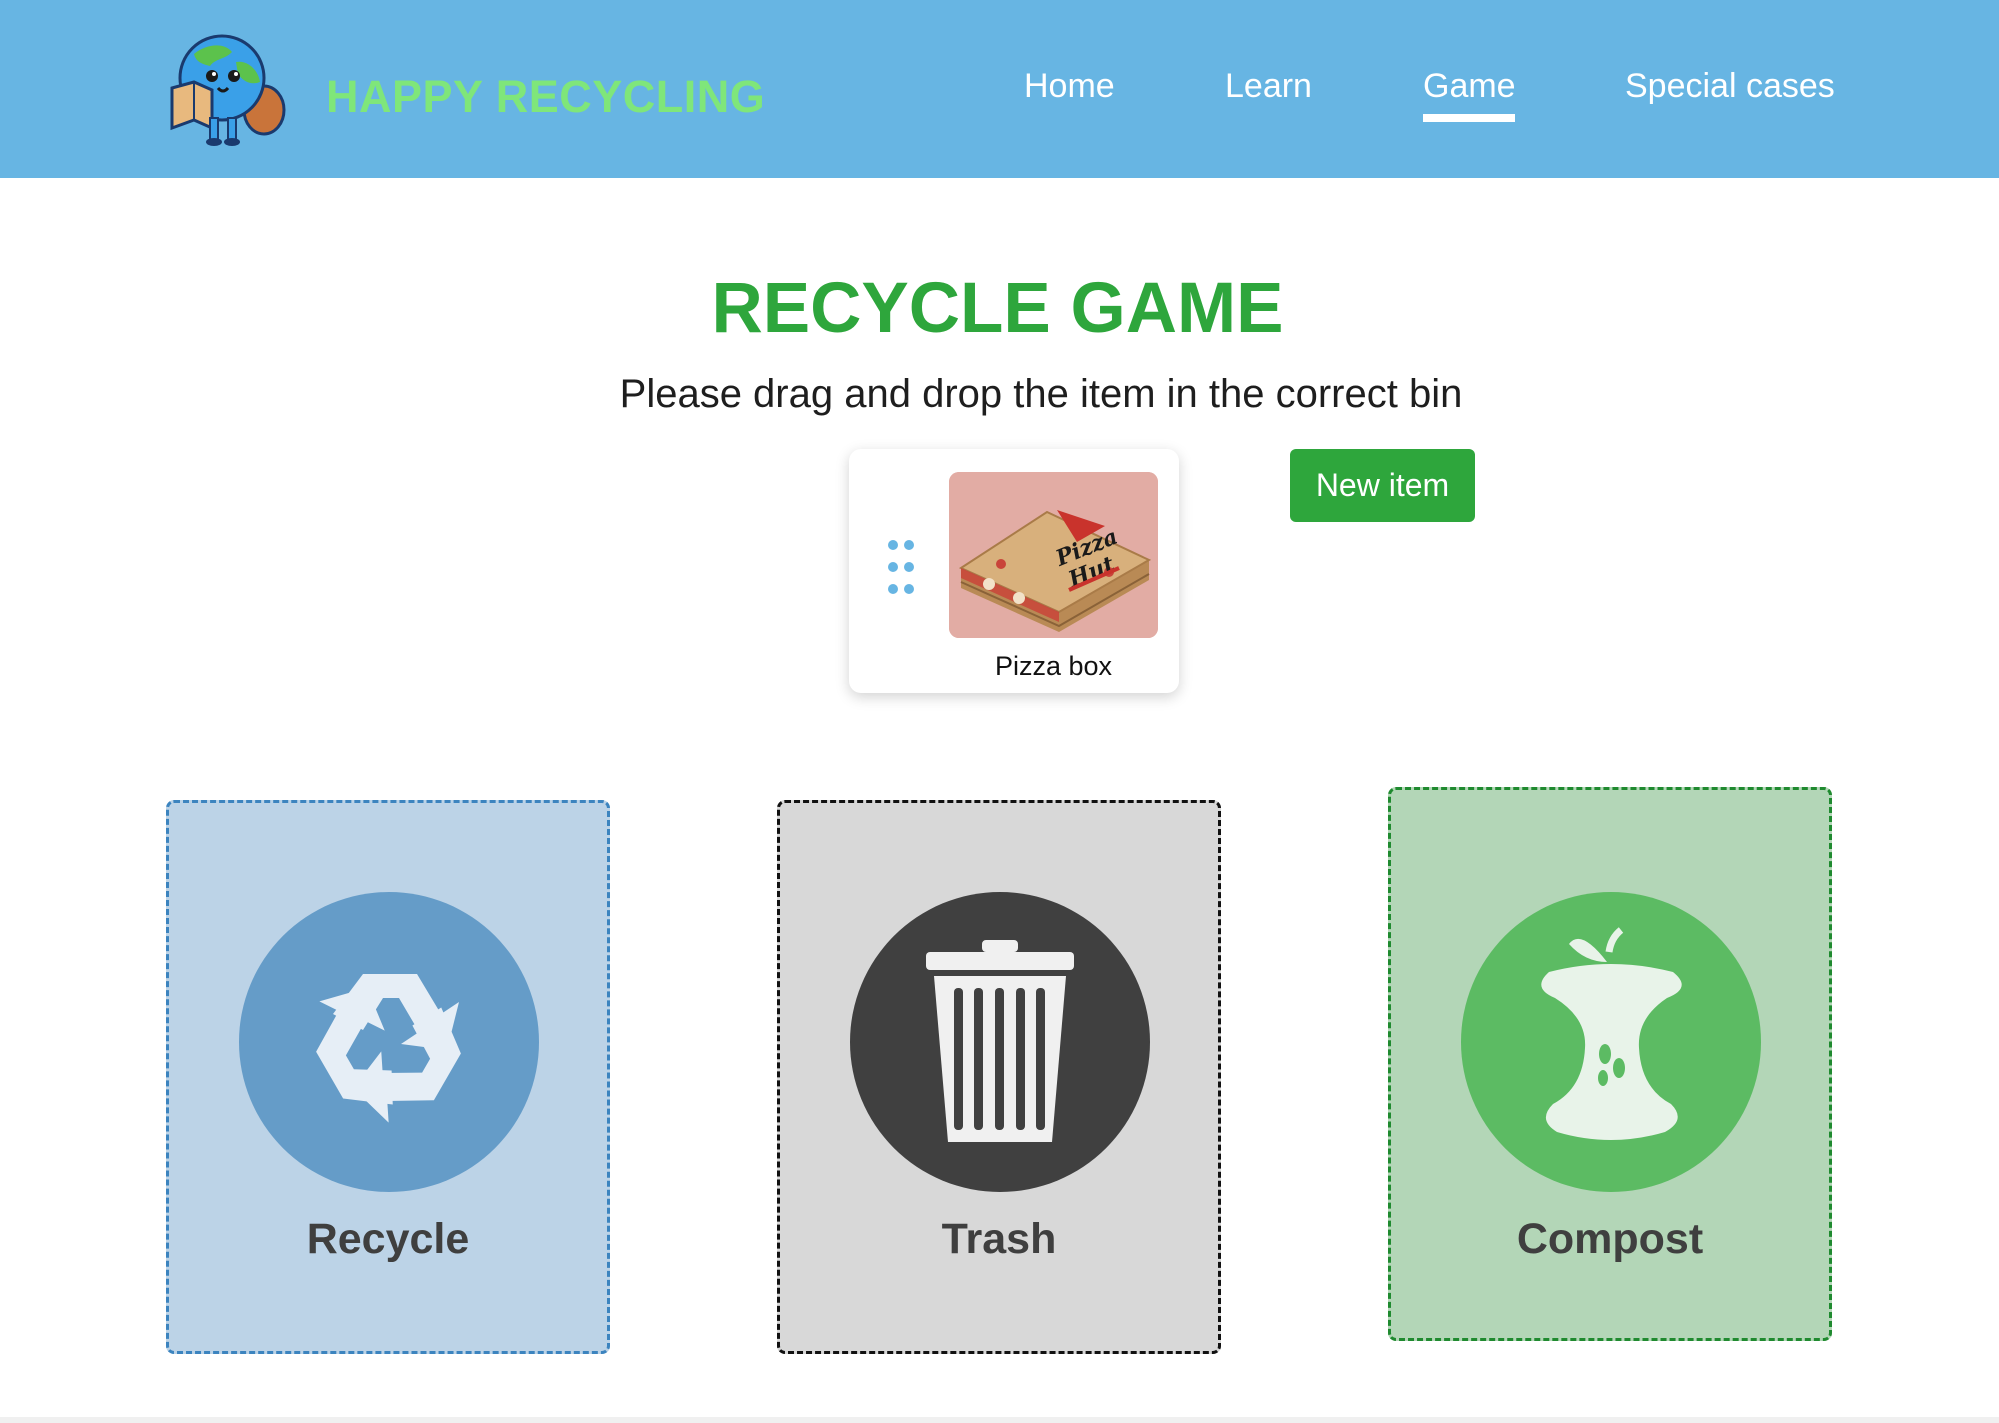 The height and width of the screenshot is (1423, 1999). What do you see at coordinates (999, 1420) in the screenshot?
I see `page-bottom-border` at bounding box center [999, 1420].